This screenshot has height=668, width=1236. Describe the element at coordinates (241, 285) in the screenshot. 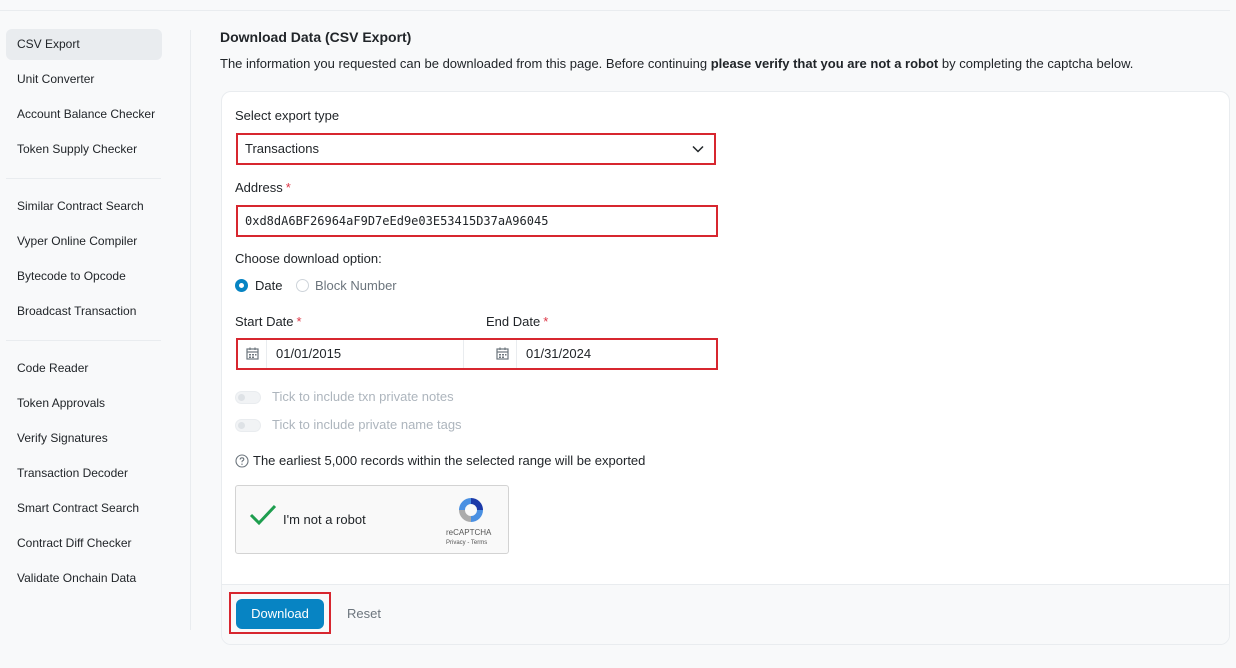

I see `radio-date` at that location.